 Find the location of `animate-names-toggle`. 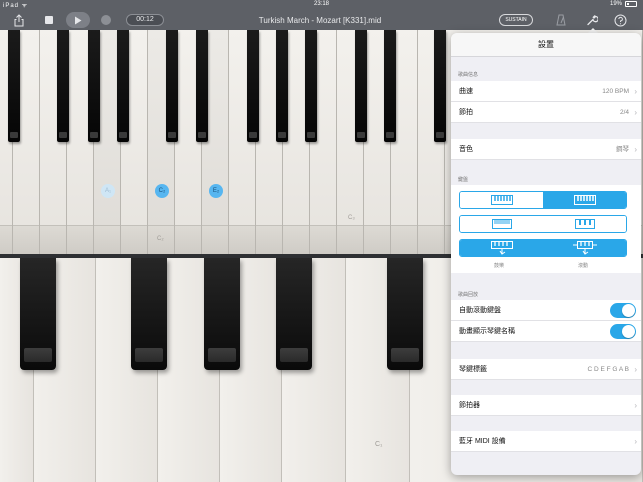

animate-names-toggle is located at coordinates (623, 331).